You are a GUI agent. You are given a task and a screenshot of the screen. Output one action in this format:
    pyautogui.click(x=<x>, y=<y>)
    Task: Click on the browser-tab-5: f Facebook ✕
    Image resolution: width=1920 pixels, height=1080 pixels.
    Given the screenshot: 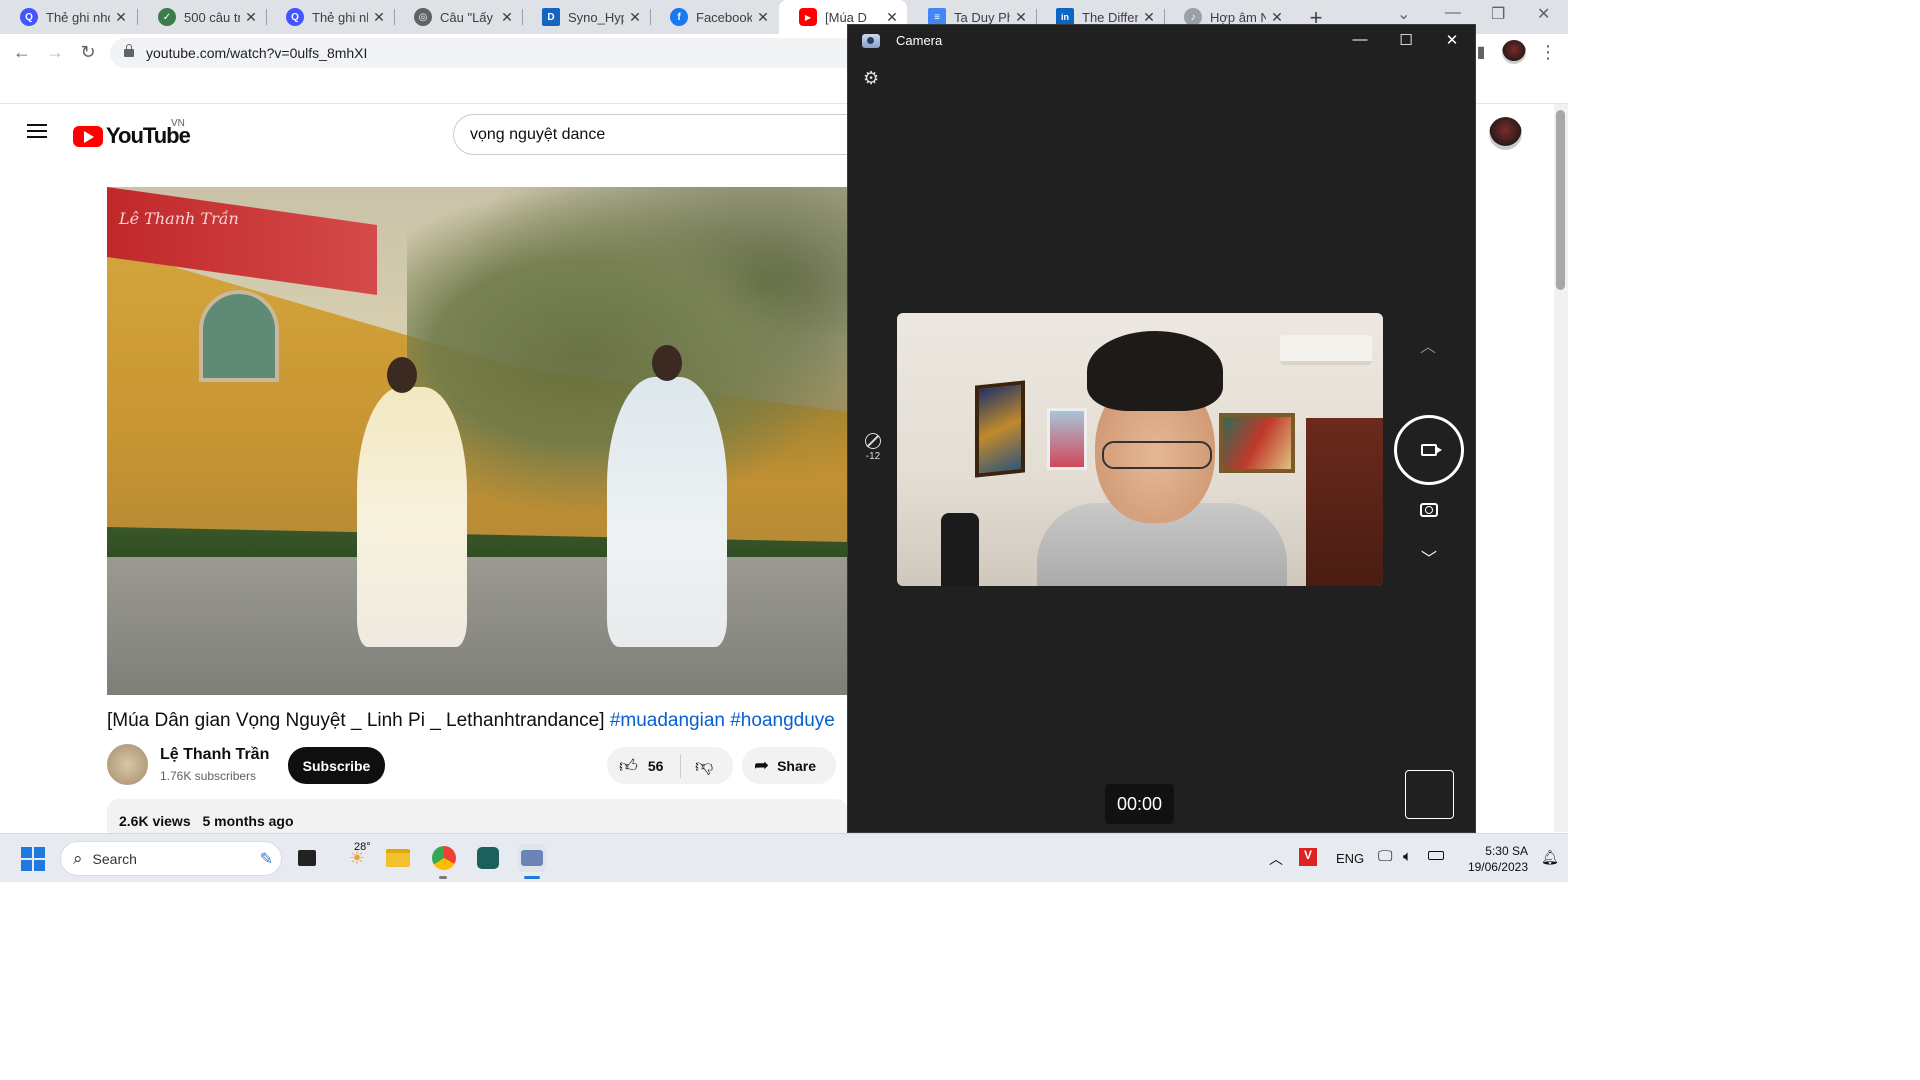 What is the action you would take?
    pyautogui.click(x=714, y=17)
    